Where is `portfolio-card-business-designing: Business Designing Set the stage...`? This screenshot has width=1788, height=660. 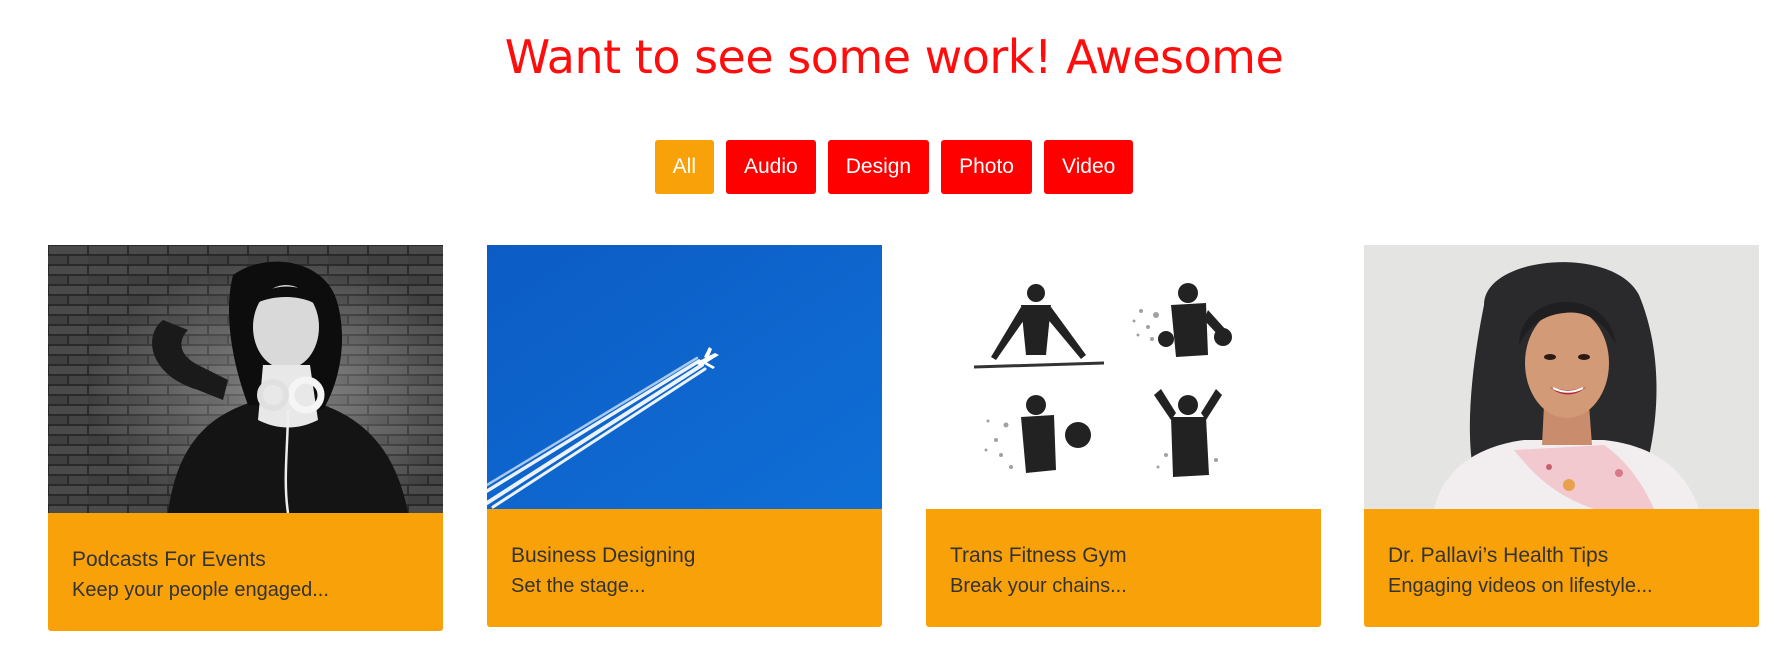 portfolio-card-business-designing: Business Designing Set the stage... is located at coordinates (684, 436).